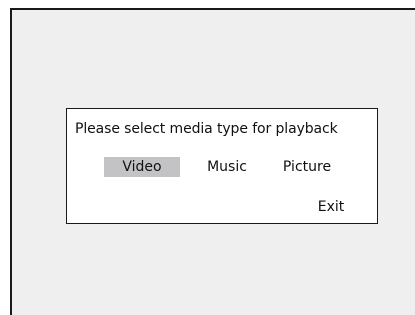 This screenshot has height=315, width=415. I want to click on dialog-prompt: Please select media type for playback, so click(206, 129).